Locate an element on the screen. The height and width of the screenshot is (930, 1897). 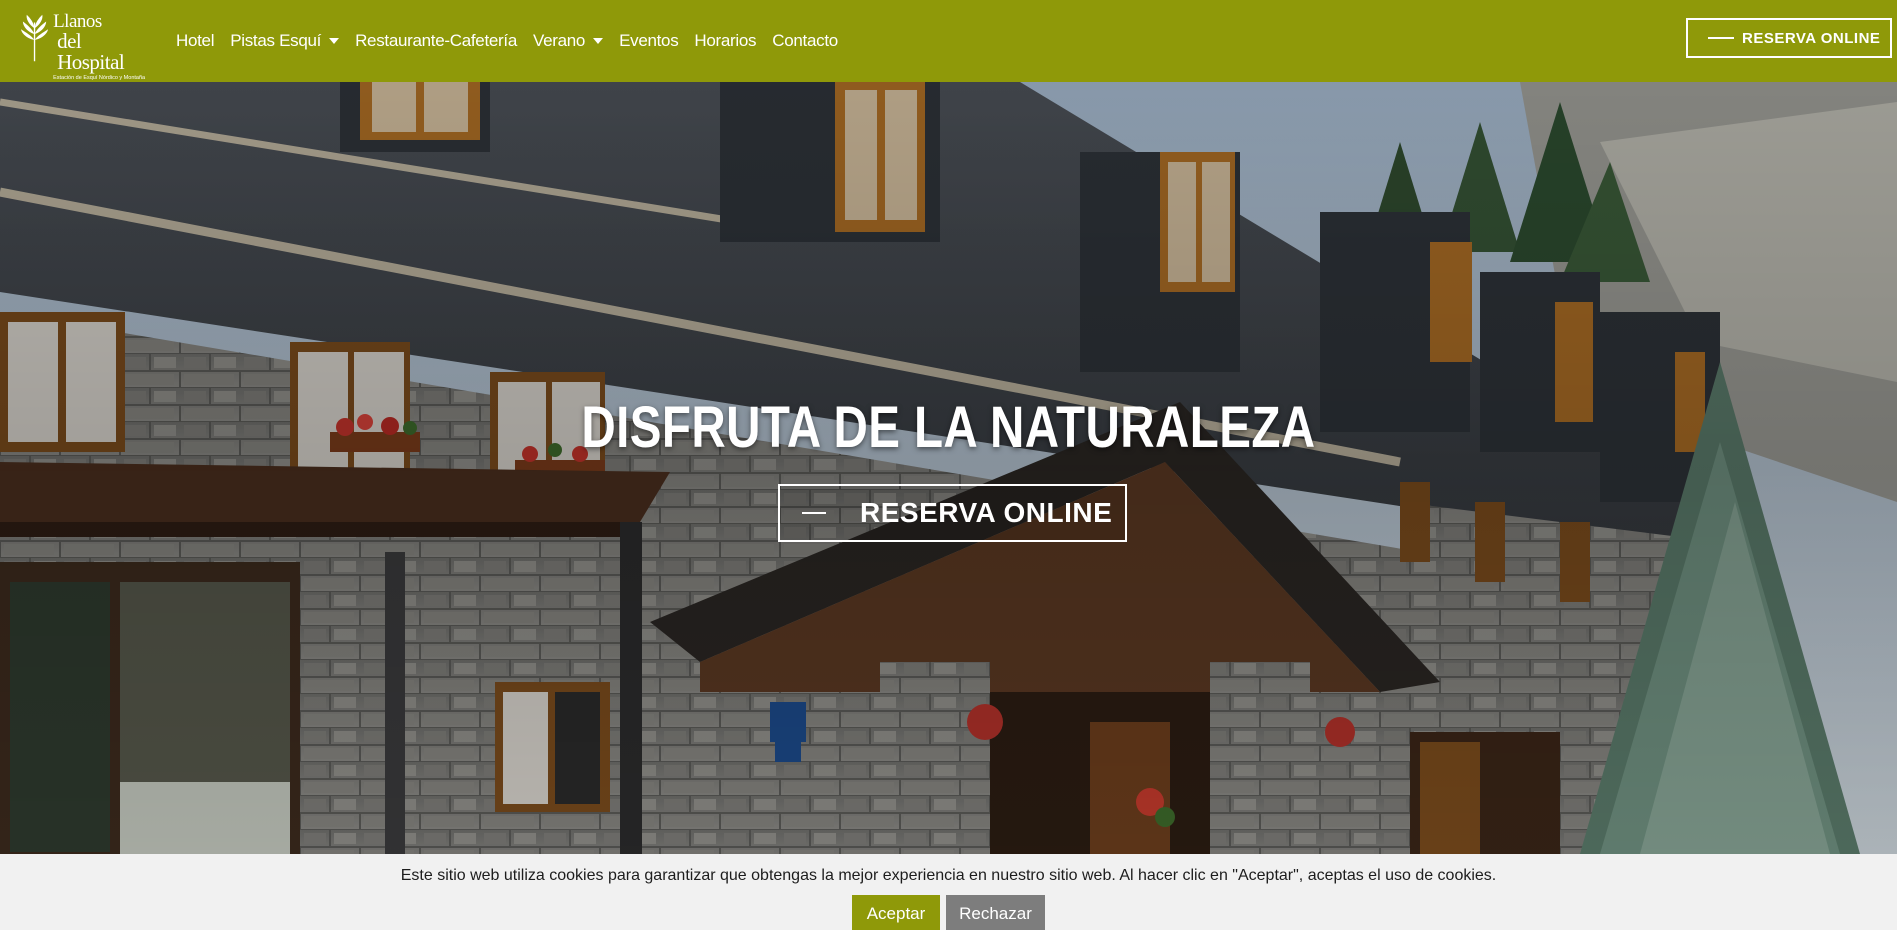
nav-item-horarios: Horarios is located at coordinates (725, 41).